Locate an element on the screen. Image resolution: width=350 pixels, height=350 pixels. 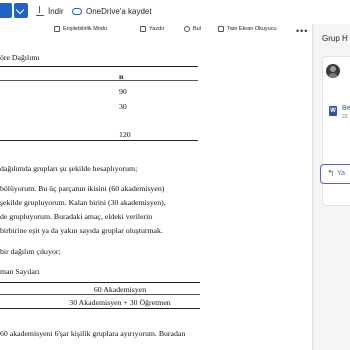
download-button: İndir is located at coordinates (50, 11).